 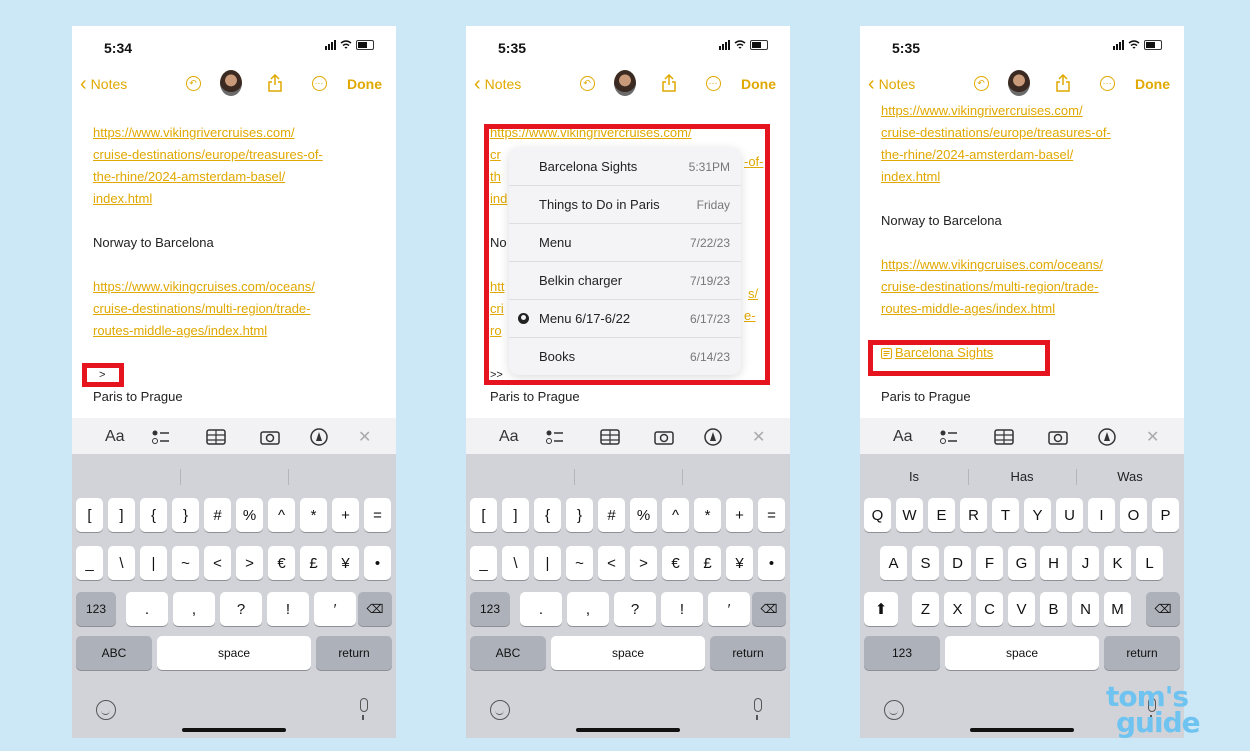 I want to click on shift-key: ⬆, so click(x=881, y=609).